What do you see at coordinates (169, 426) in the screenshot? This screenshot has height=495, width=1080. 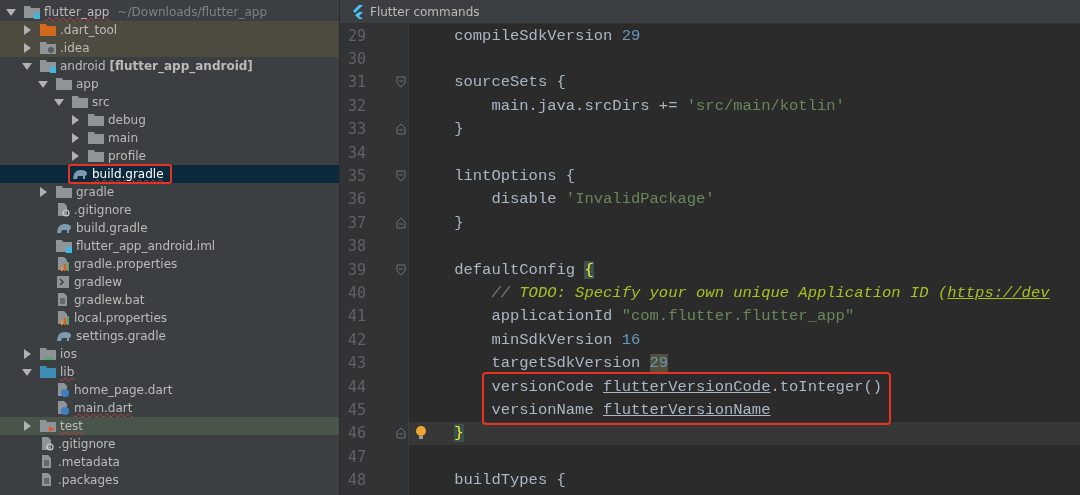 I see `tree-item: test` at bounding box center [169, 426].